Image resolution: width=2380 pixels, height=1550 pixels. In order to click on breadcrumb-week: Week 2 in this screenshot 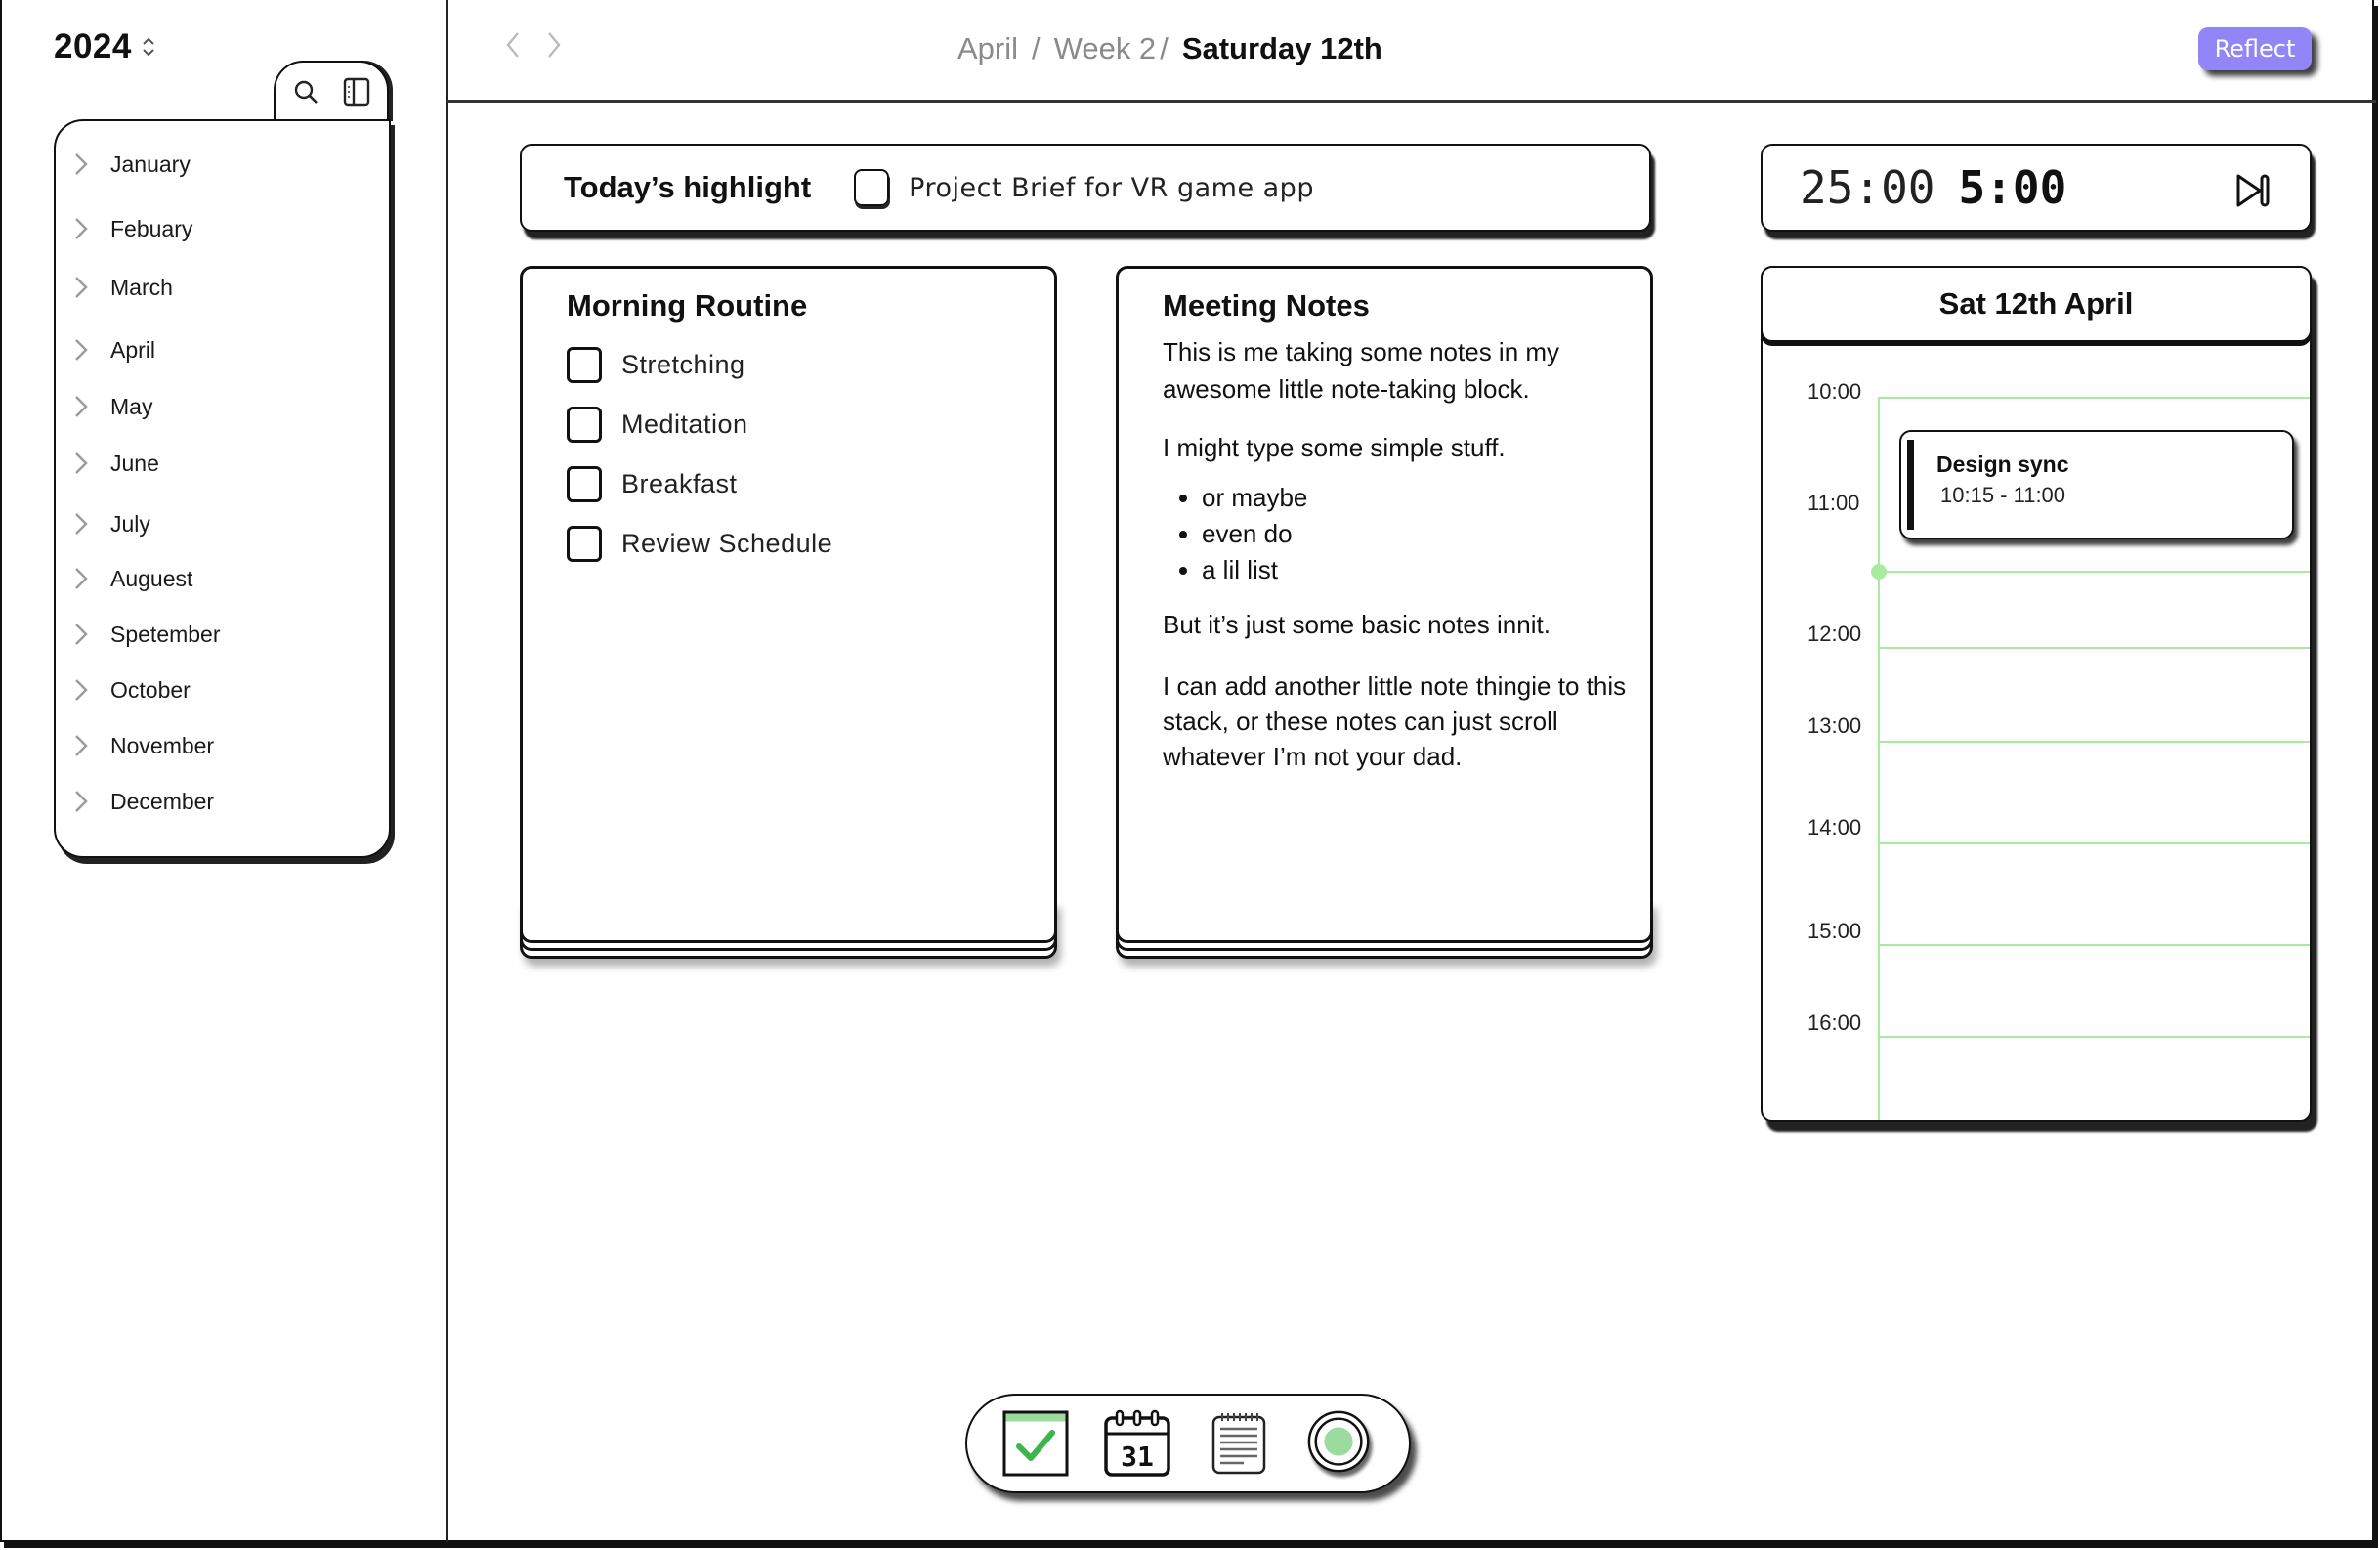, I will do `click(1105, 48)`.